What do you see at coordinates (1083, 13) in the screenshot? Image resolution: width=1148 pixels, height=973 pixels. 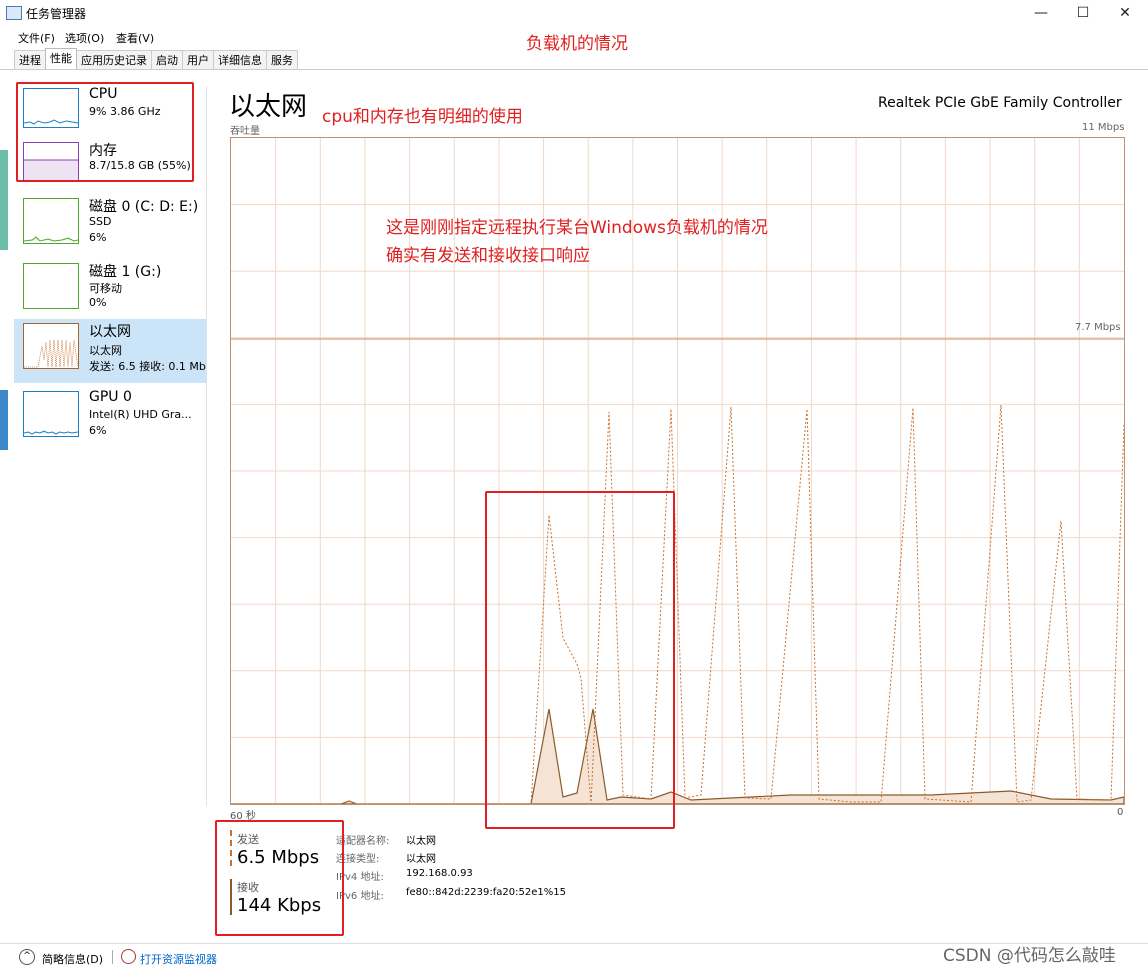 I see `maximize-button: ☐` at bounding box center [1083, 13].